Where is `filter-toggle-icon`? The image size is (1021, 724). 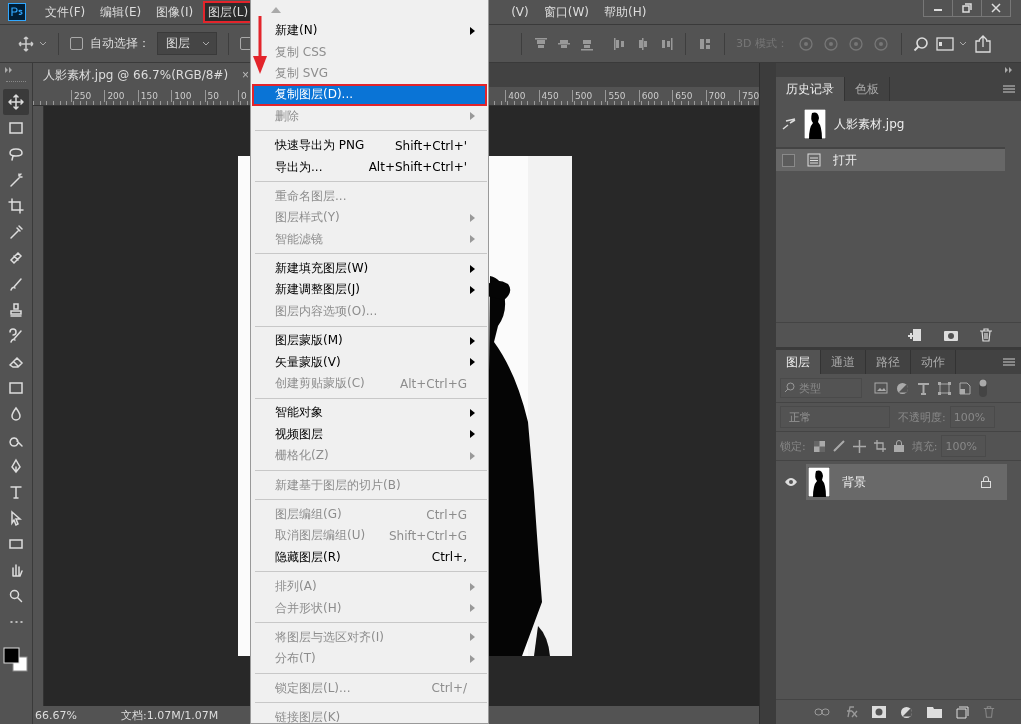
filter-toggle-icon is located at coordinates (983, 388).